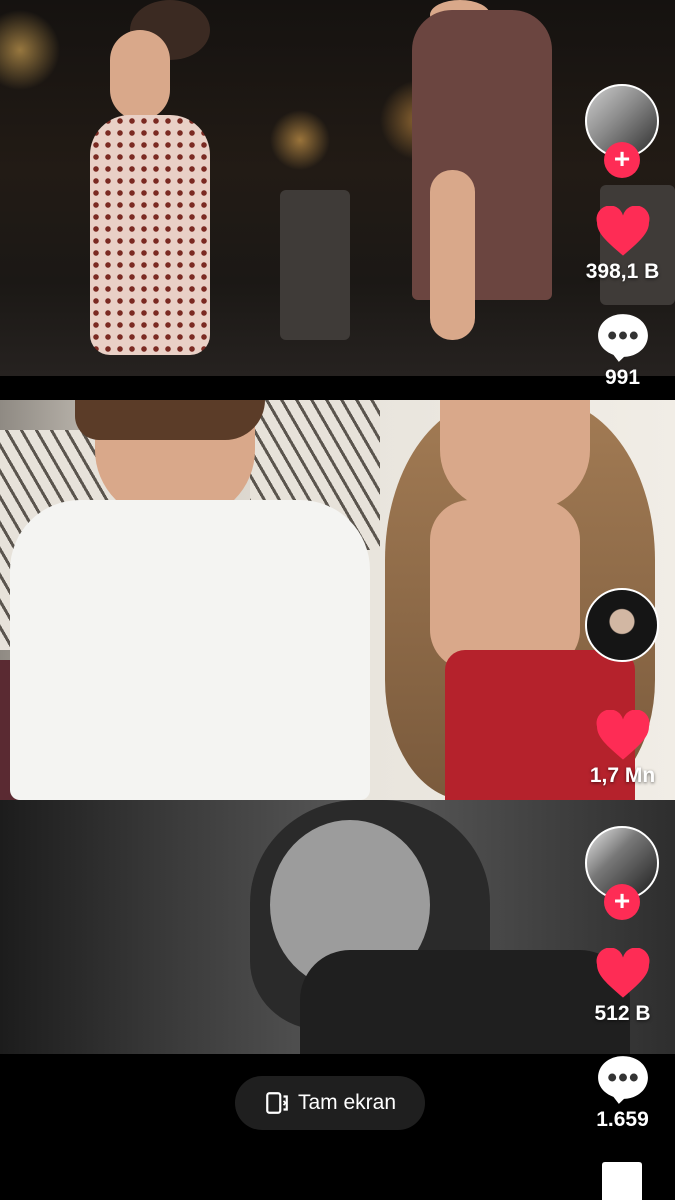  I want to click on comment-count: 1.659, so click(622, 1119).